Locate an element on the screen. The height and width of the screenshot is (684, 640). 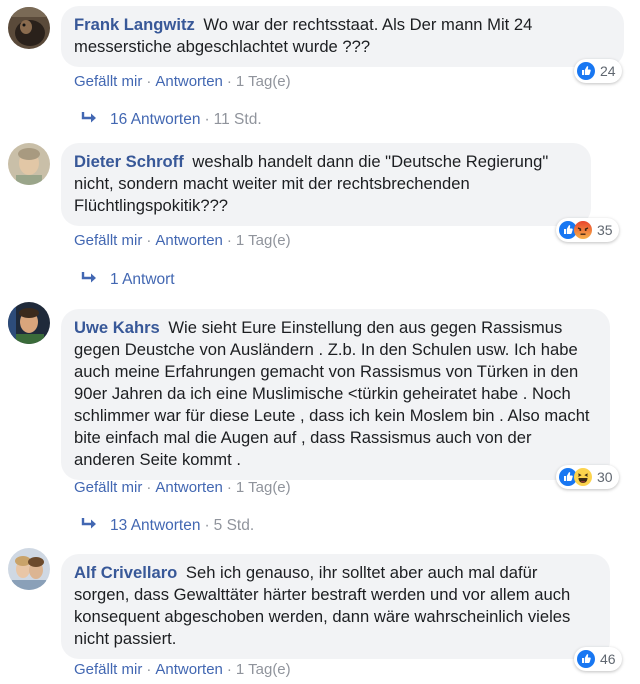
replies-link: 13 Antworten · 5 Std. is located at coordinates (167, 526).